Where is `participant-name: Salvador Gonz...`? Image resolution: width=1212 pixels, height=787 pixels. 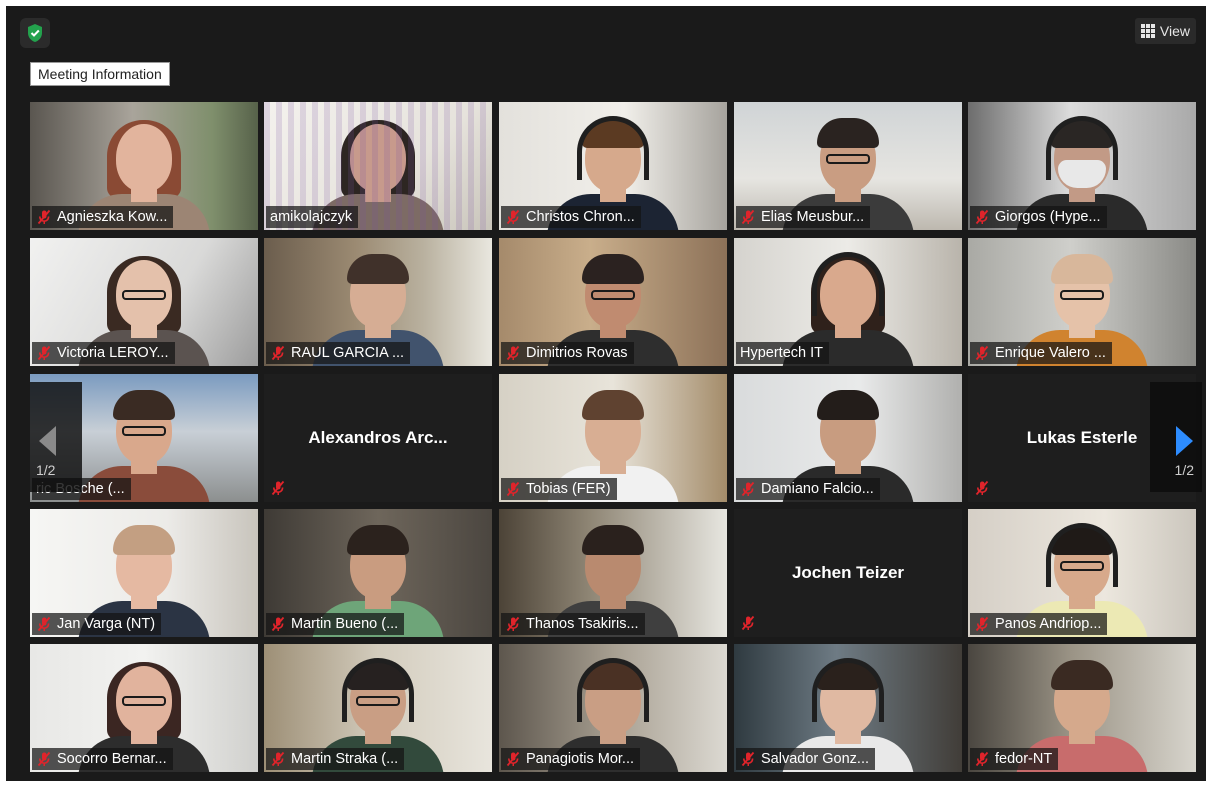
participant-name: Salvador Gonz... is located at coordinates (815, 759).